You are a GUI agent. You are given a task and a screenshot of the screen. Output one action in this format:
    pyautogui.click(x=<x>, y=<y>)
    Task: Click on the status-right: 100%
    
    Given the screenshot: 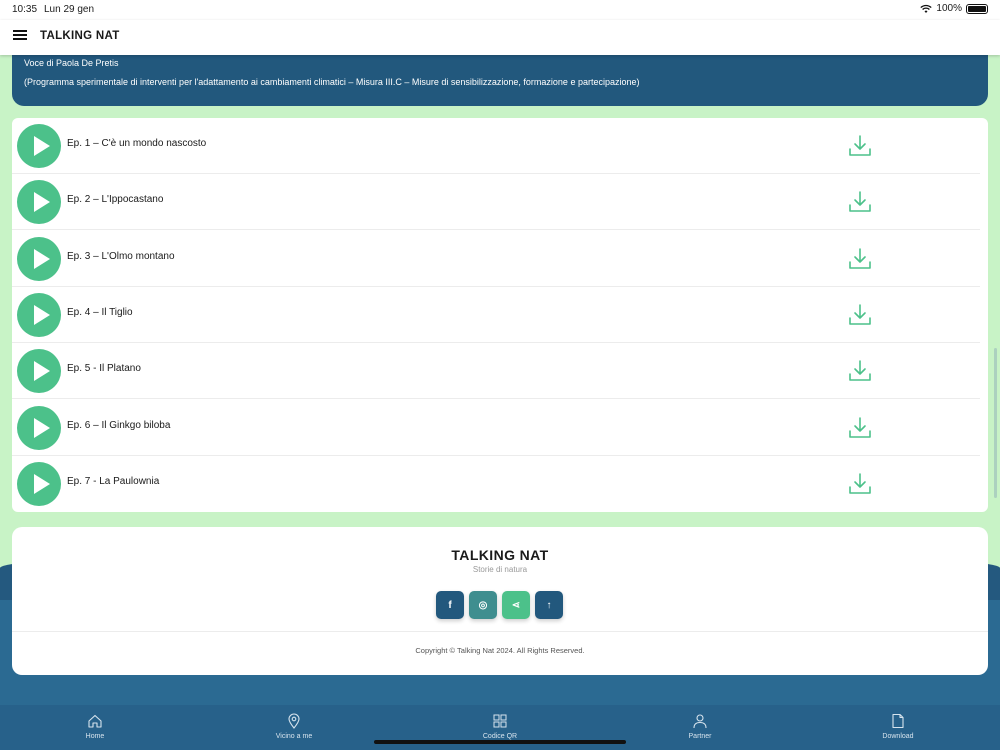 What is the action you would take?
    pyautogui.click(x=954, y=8)
    